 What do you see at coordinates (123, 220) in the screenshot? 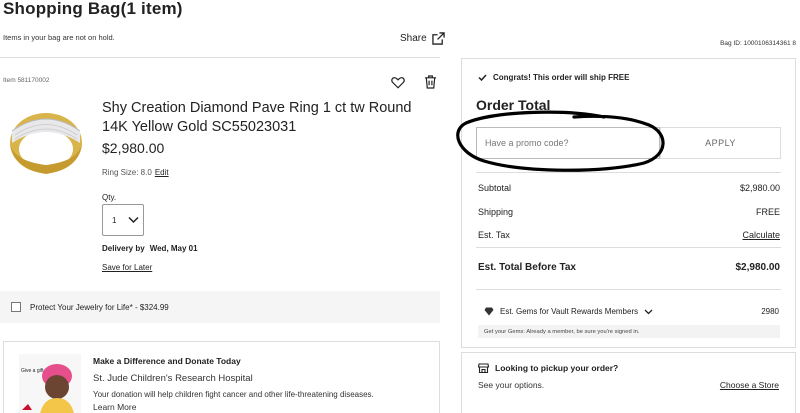
I see `qty-select: 1` at bounding box center [123, 220].